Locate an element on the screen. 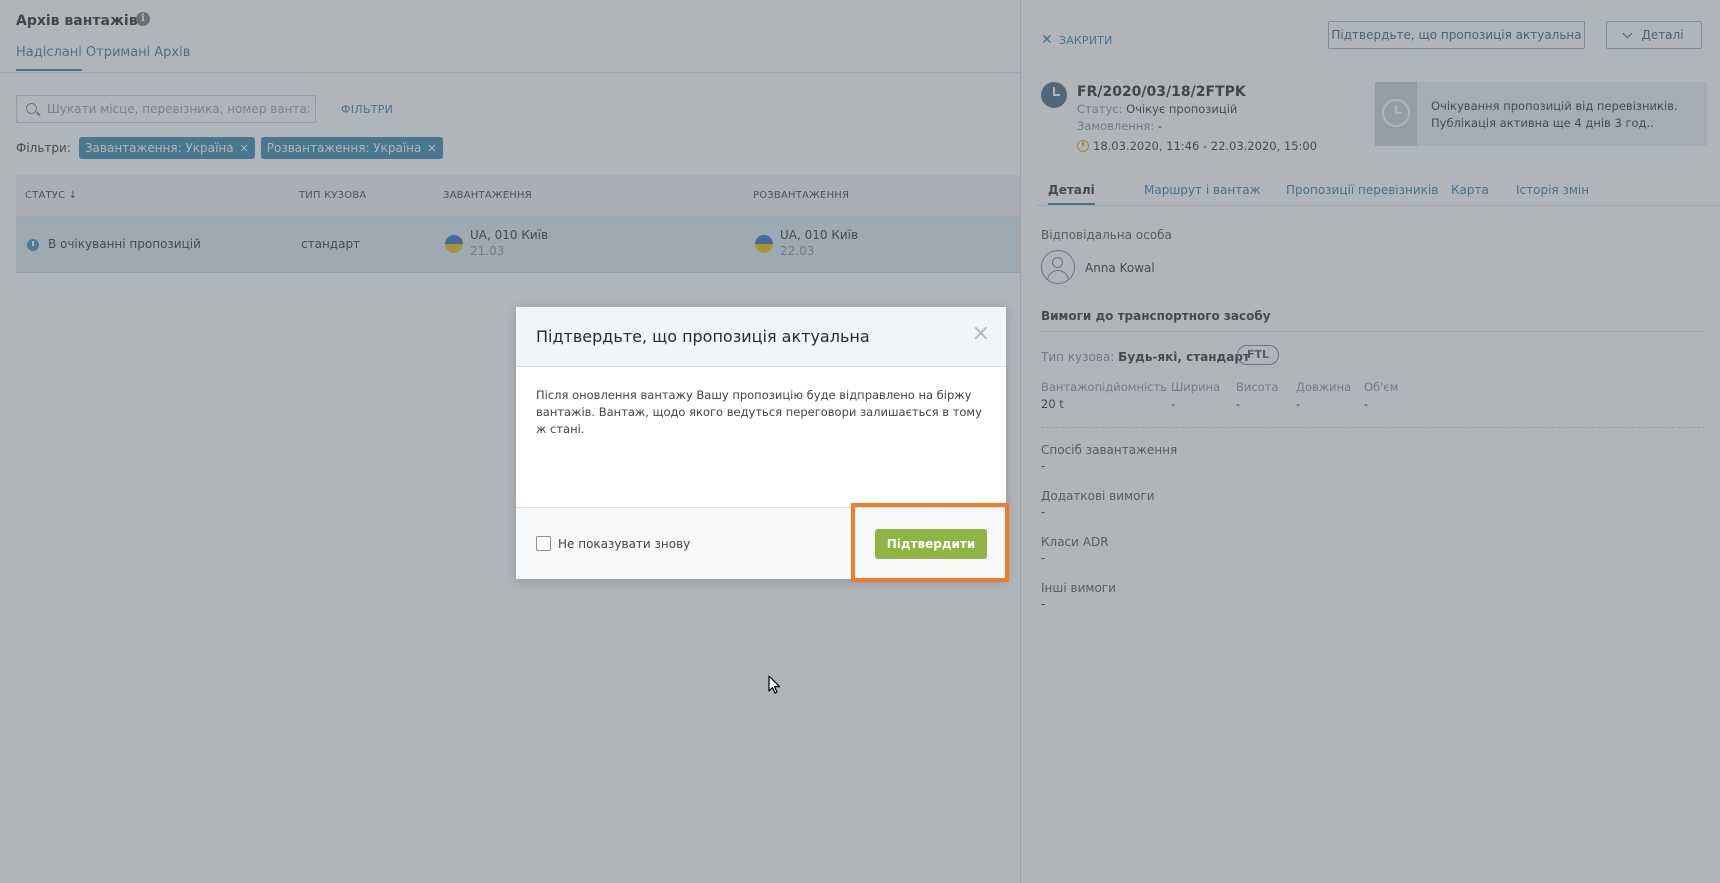 Image resolution: width=1720 pixels, height=883 pixels. mouse-cursor-icon is located at coordinates (774, 684).